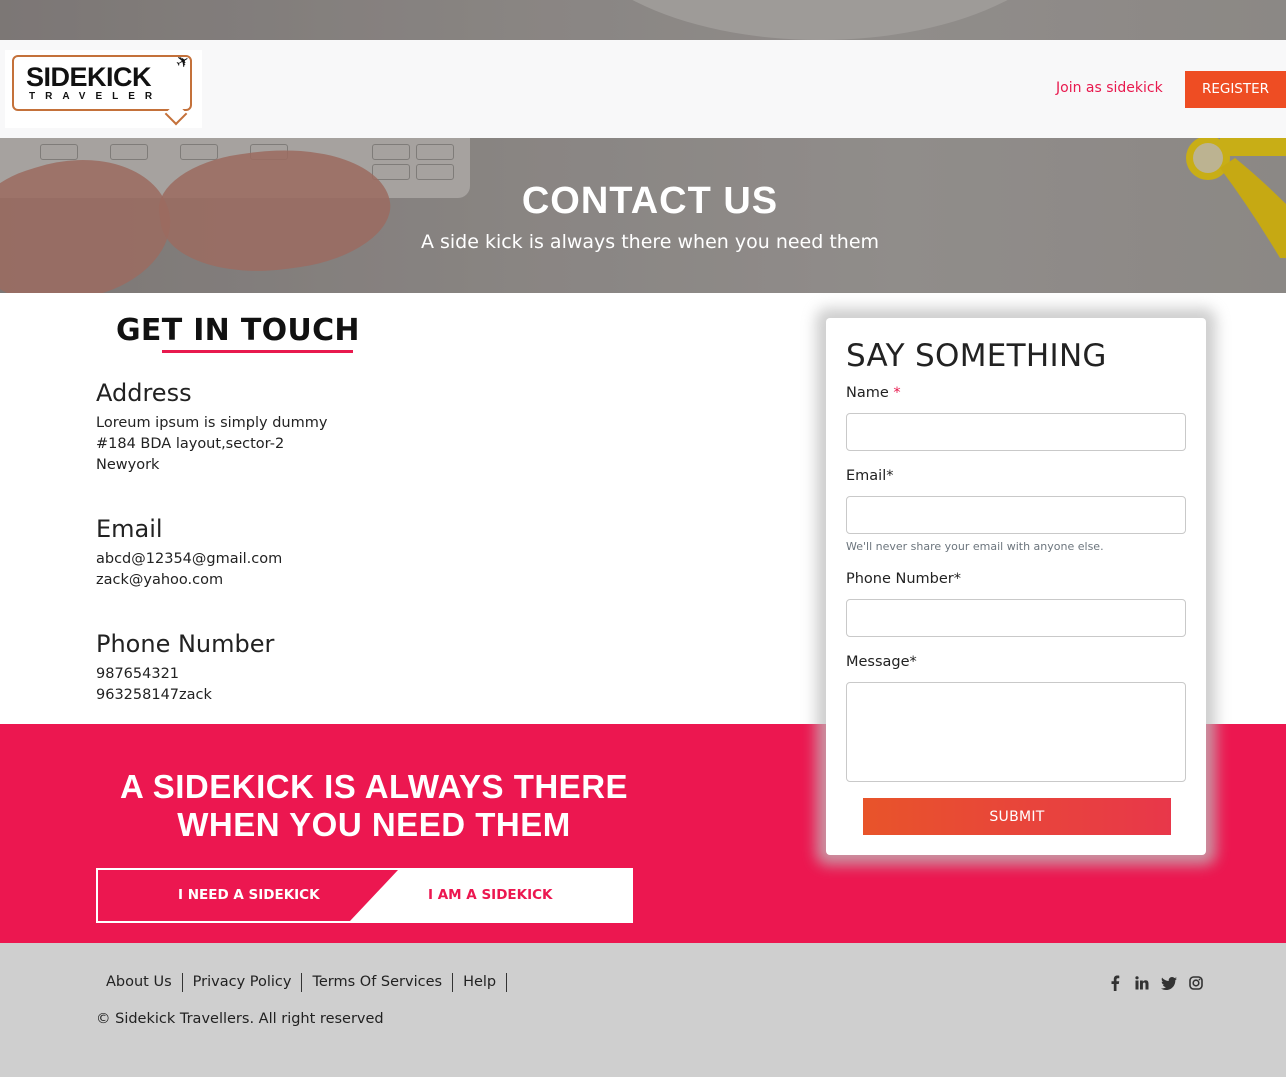  Describe the element at coordinates (867, 393) in the screenshot. I see `name-label-text: Name` at that location.